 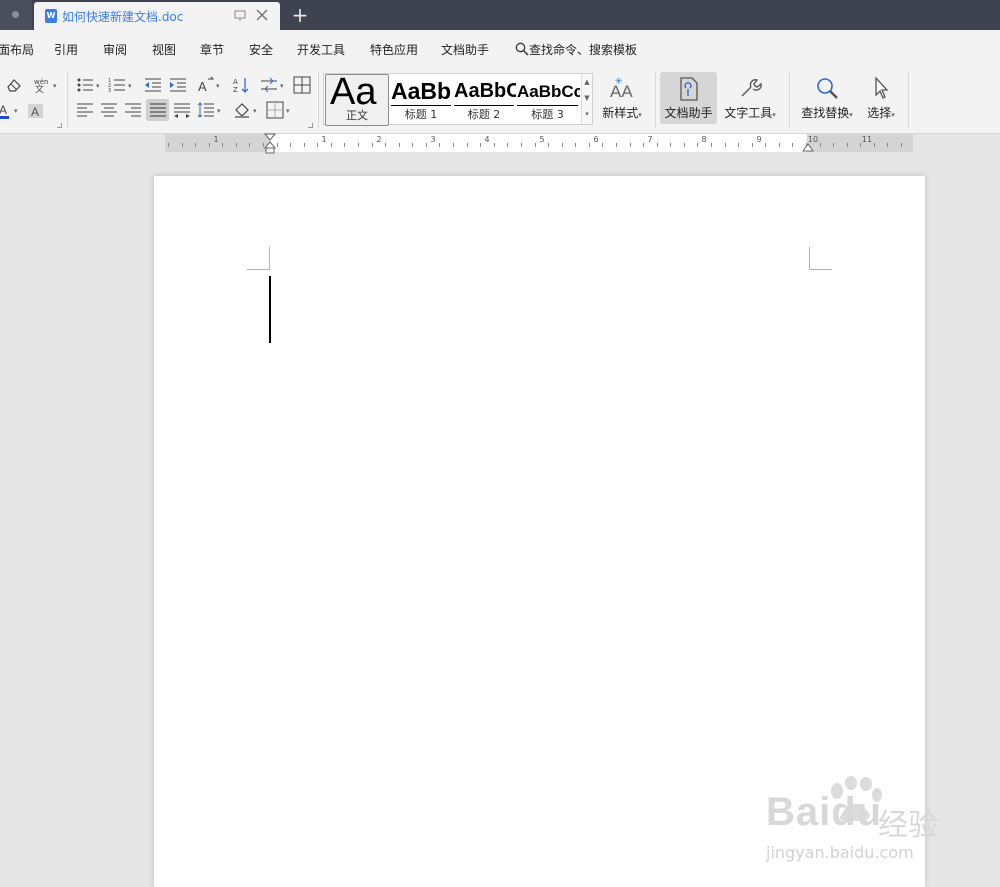 What do you see at coordinates (16, 15) in the screenshot?
I see `app-menu-button` at bounding box center [16, 15].